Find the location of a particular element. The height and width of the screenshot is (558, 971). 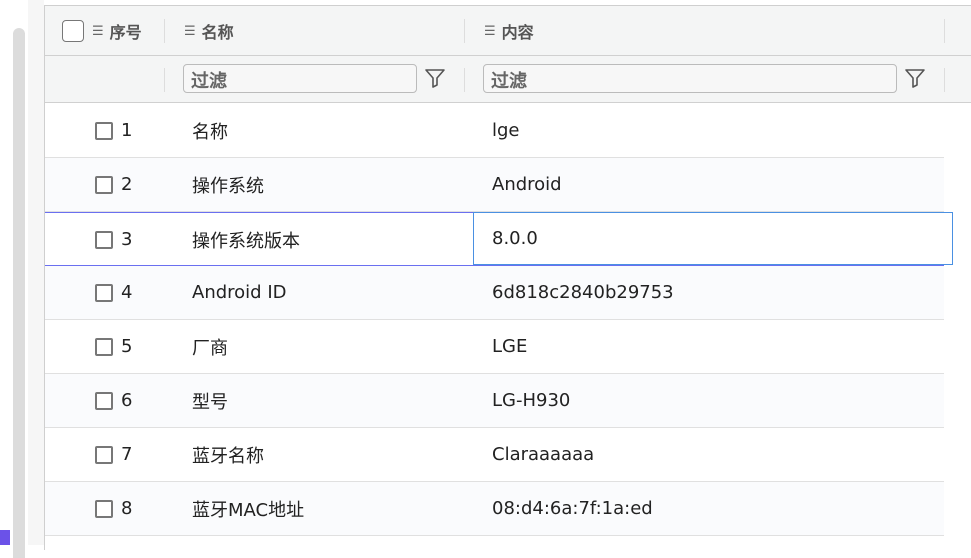

row-content-cell: 6d818c2840b29753 is located at coordinates (583, 292).